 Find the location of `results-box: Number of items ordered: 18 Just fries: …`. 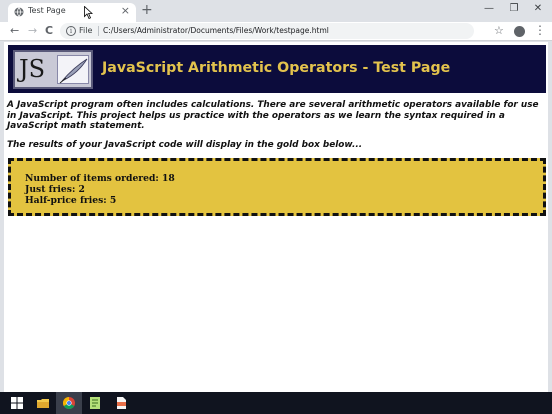

results-box: Number of items ordered: 18 Just fries: … is located at coordinates (277, 187).